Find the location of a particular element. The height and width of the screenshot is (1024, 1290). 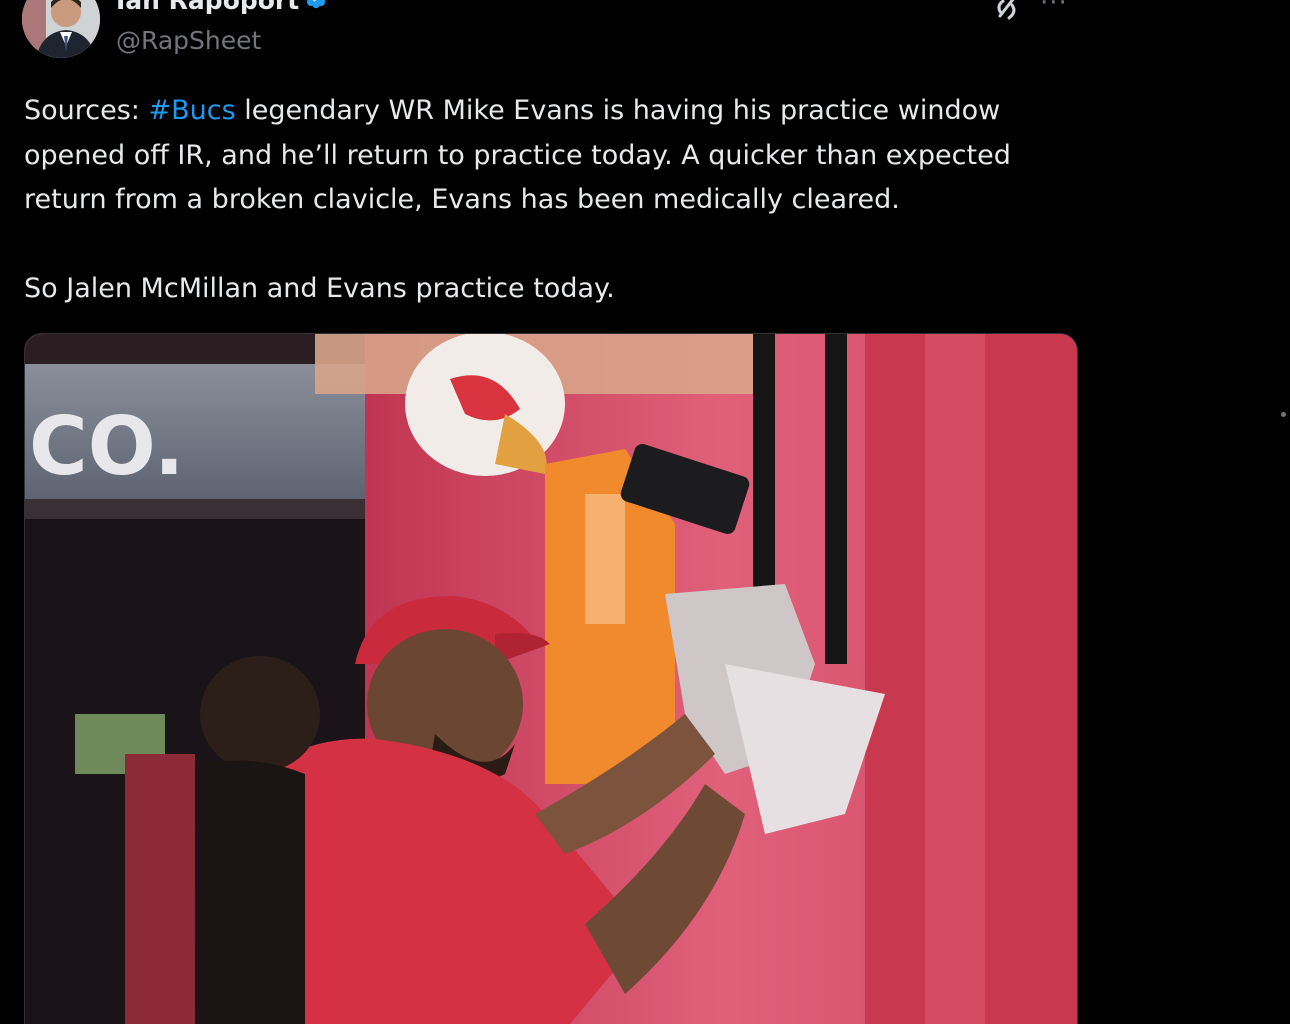

grok-icon is located at coordinates (1008, 11).